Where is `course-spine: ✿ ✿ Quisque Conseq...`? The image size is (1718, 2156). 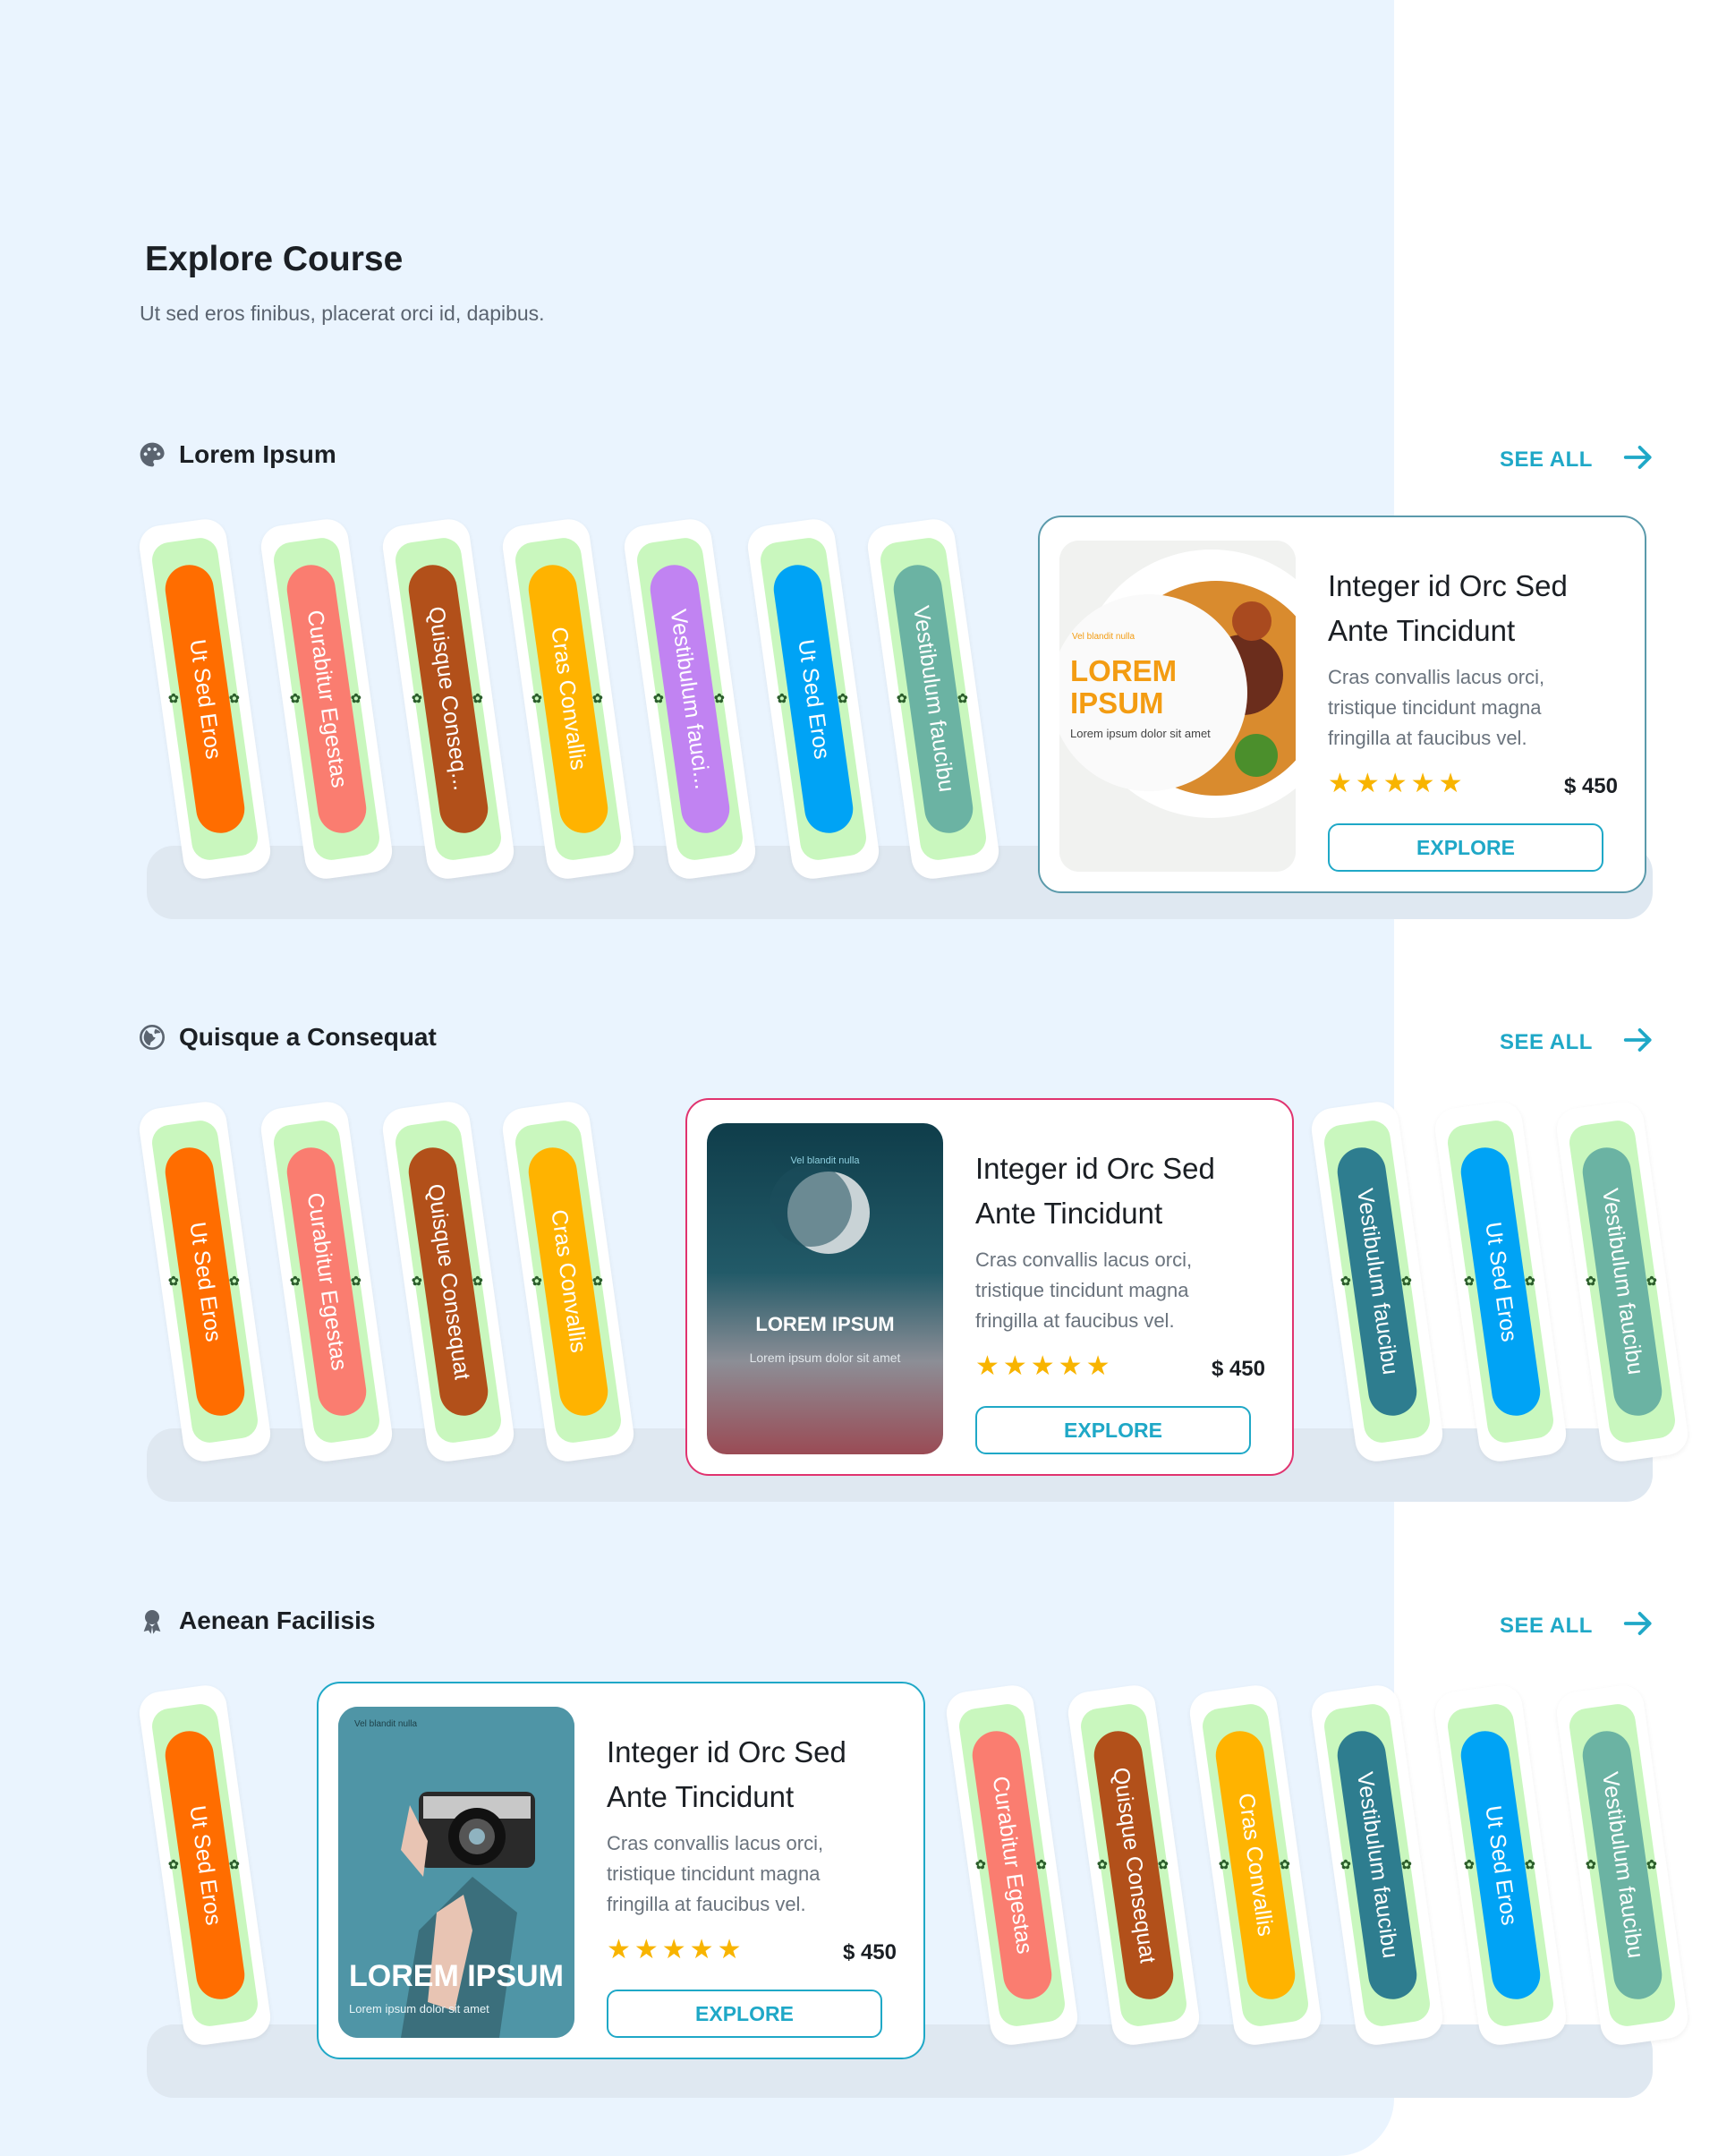
course-spine: ✿ ✿ Quisque Conseq... is located at coordinates (448, 699).